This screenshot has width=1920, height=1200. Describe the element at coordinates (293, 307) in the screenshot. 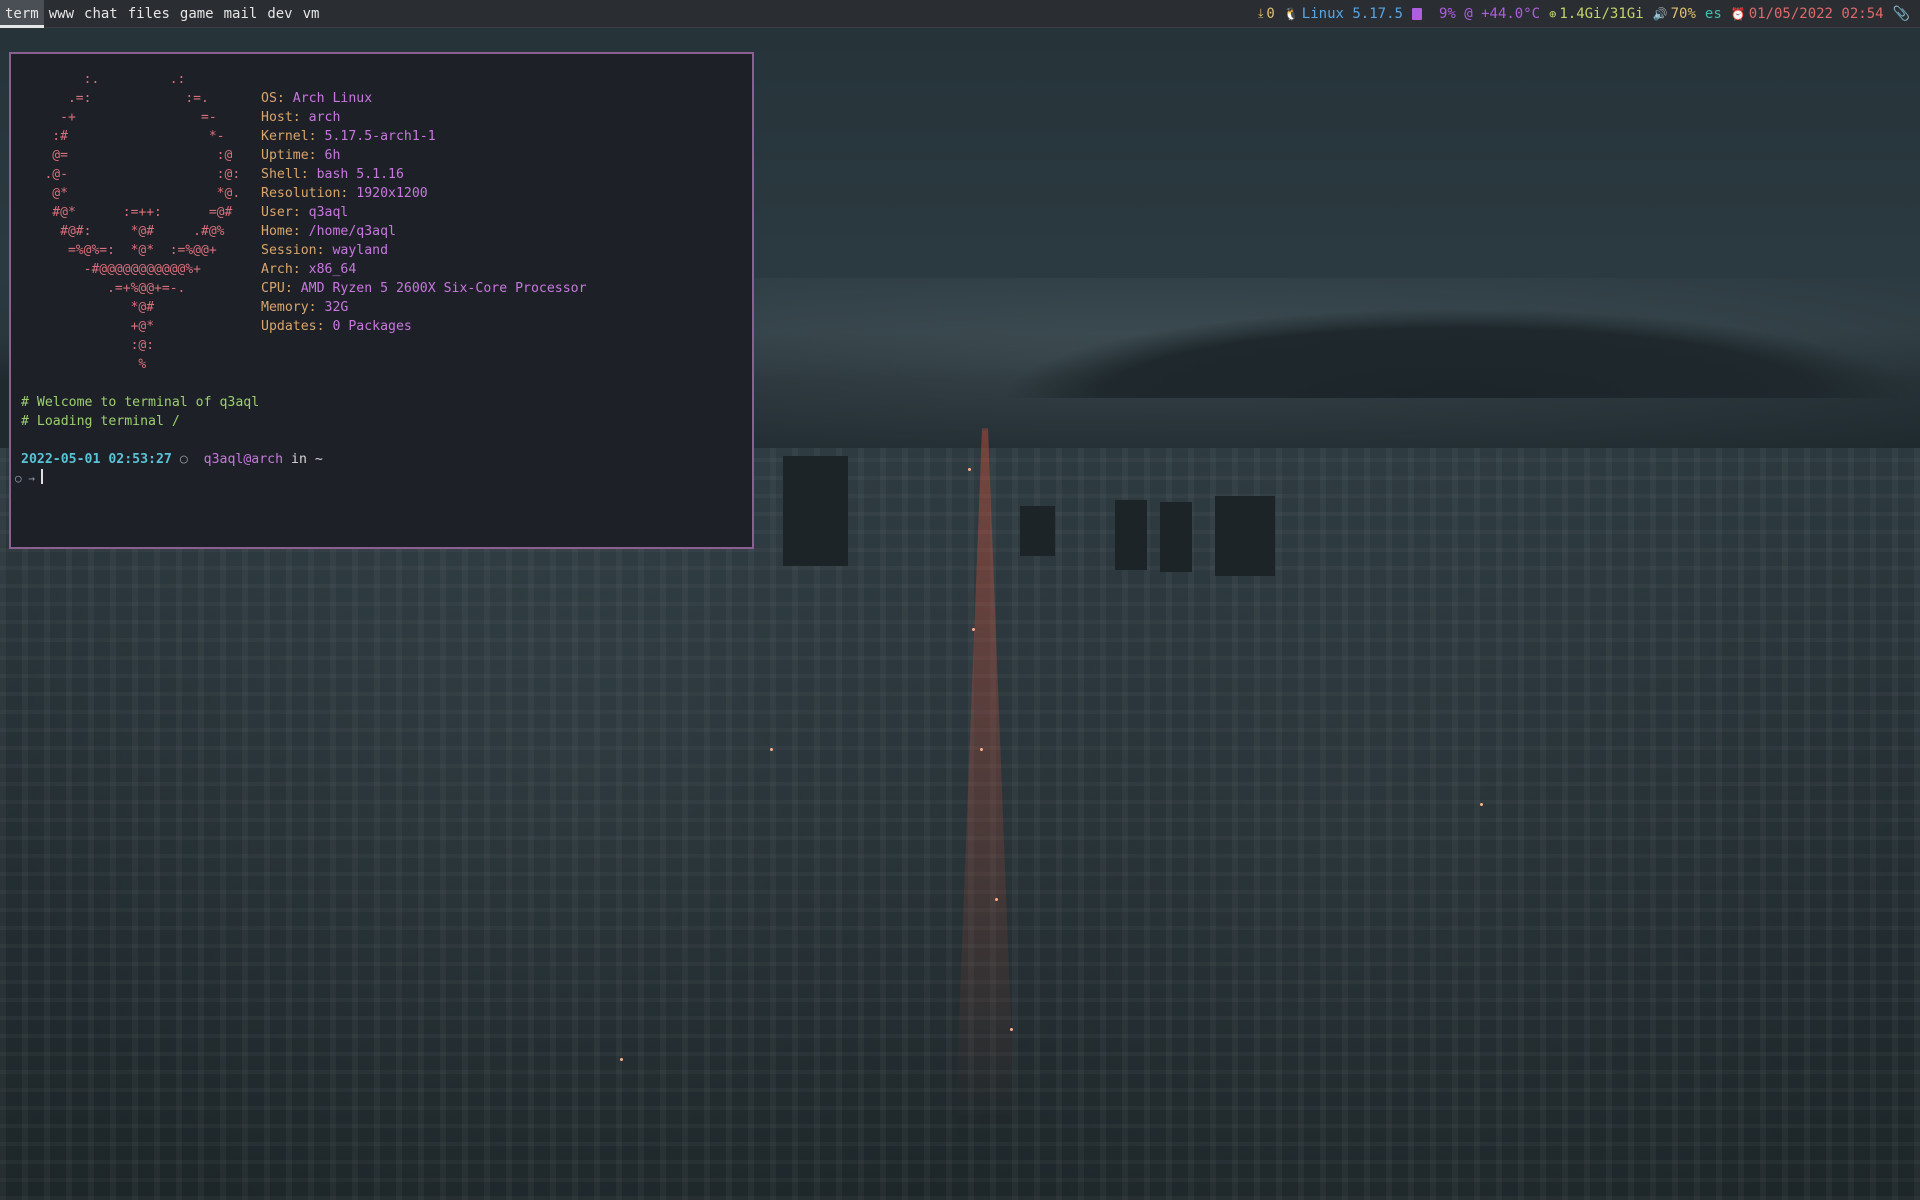

I see `info-key: Memory:` at that location.